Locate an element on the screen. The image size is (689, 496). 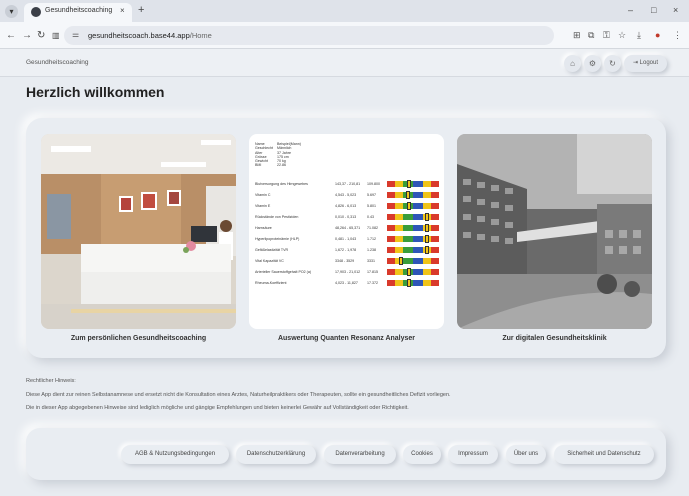
tile-caption-analyser: Auswertung Quanten Resonanz Analyser is located at coordinates (346, 338).